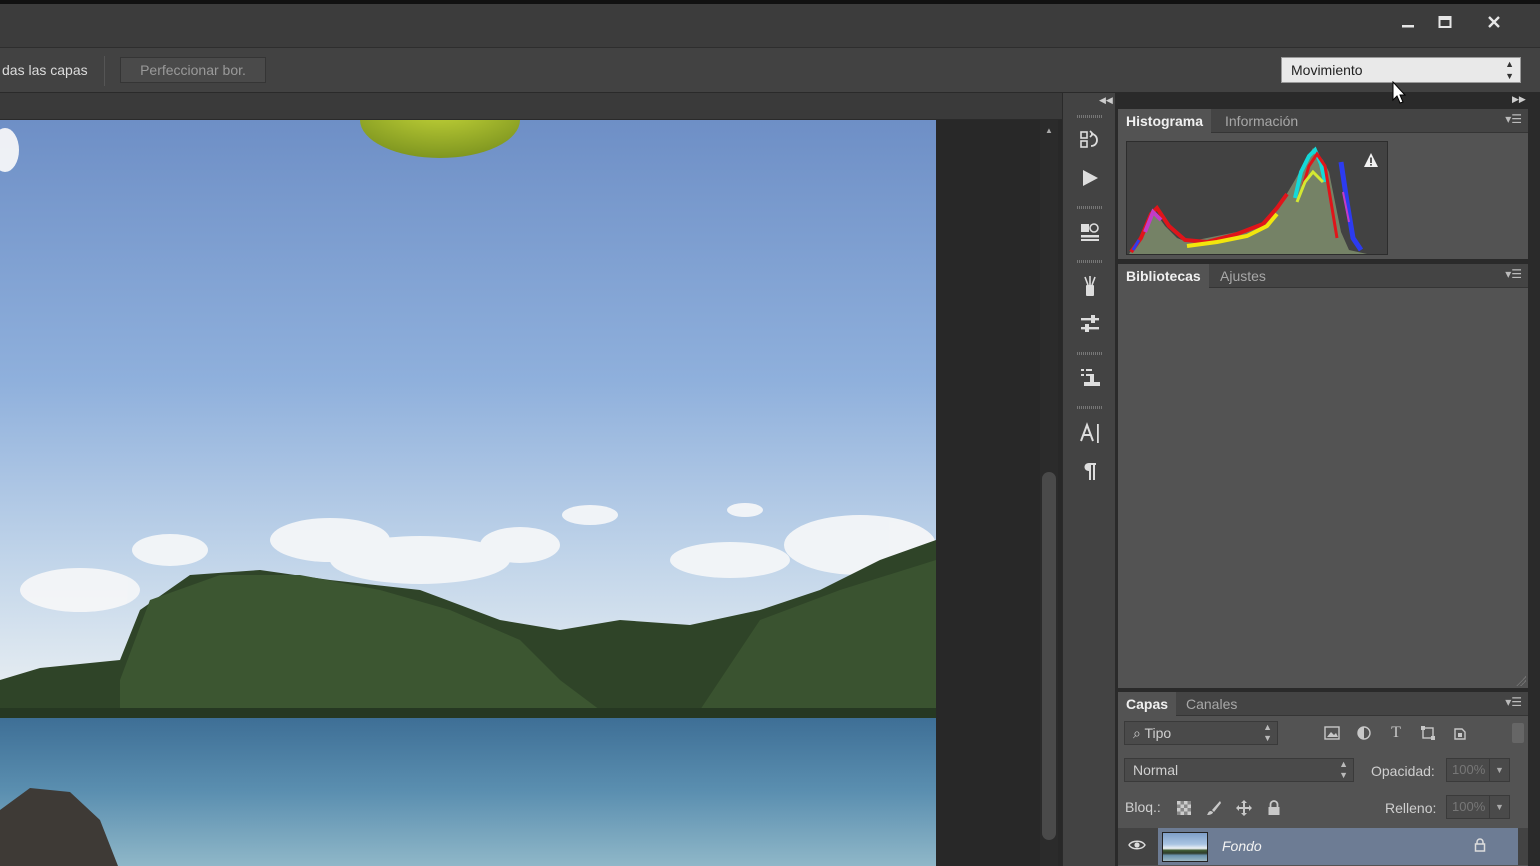  I want to click on workspace-select: Movimiento ▲ ▼, so click(1401, 70).